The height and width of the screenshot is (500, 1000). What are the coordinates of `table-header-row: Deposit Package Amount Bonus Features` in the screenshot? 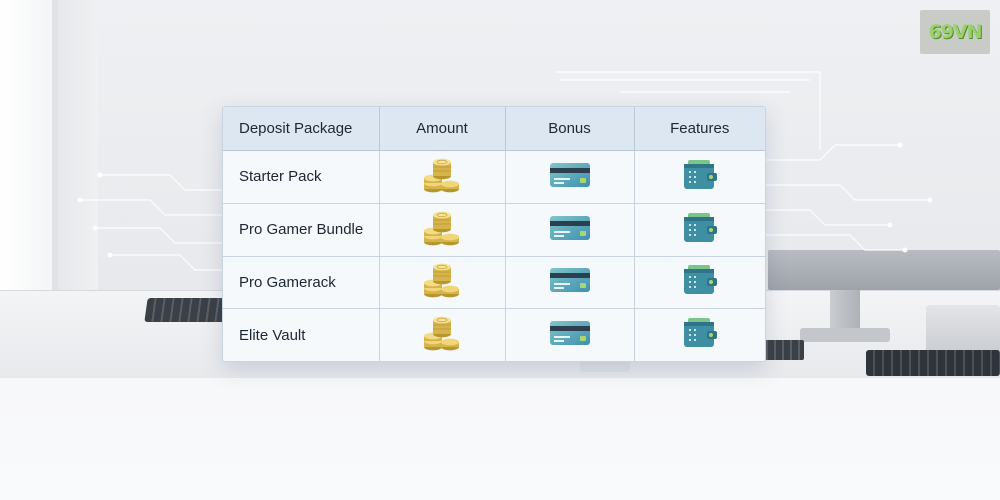 It's located at (494, 129).